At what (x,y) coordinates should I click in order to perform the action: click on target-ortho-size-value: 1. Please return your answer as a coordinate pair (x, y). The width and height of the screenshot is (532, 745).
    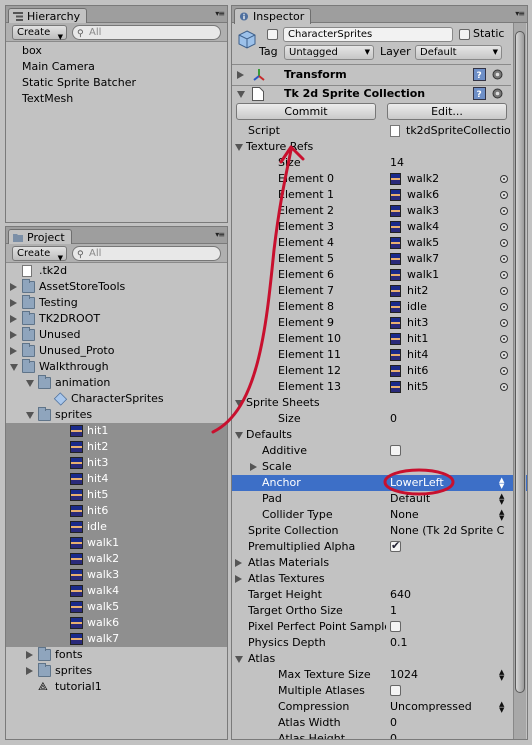
    Looking at the image, I should click on (393, 611).